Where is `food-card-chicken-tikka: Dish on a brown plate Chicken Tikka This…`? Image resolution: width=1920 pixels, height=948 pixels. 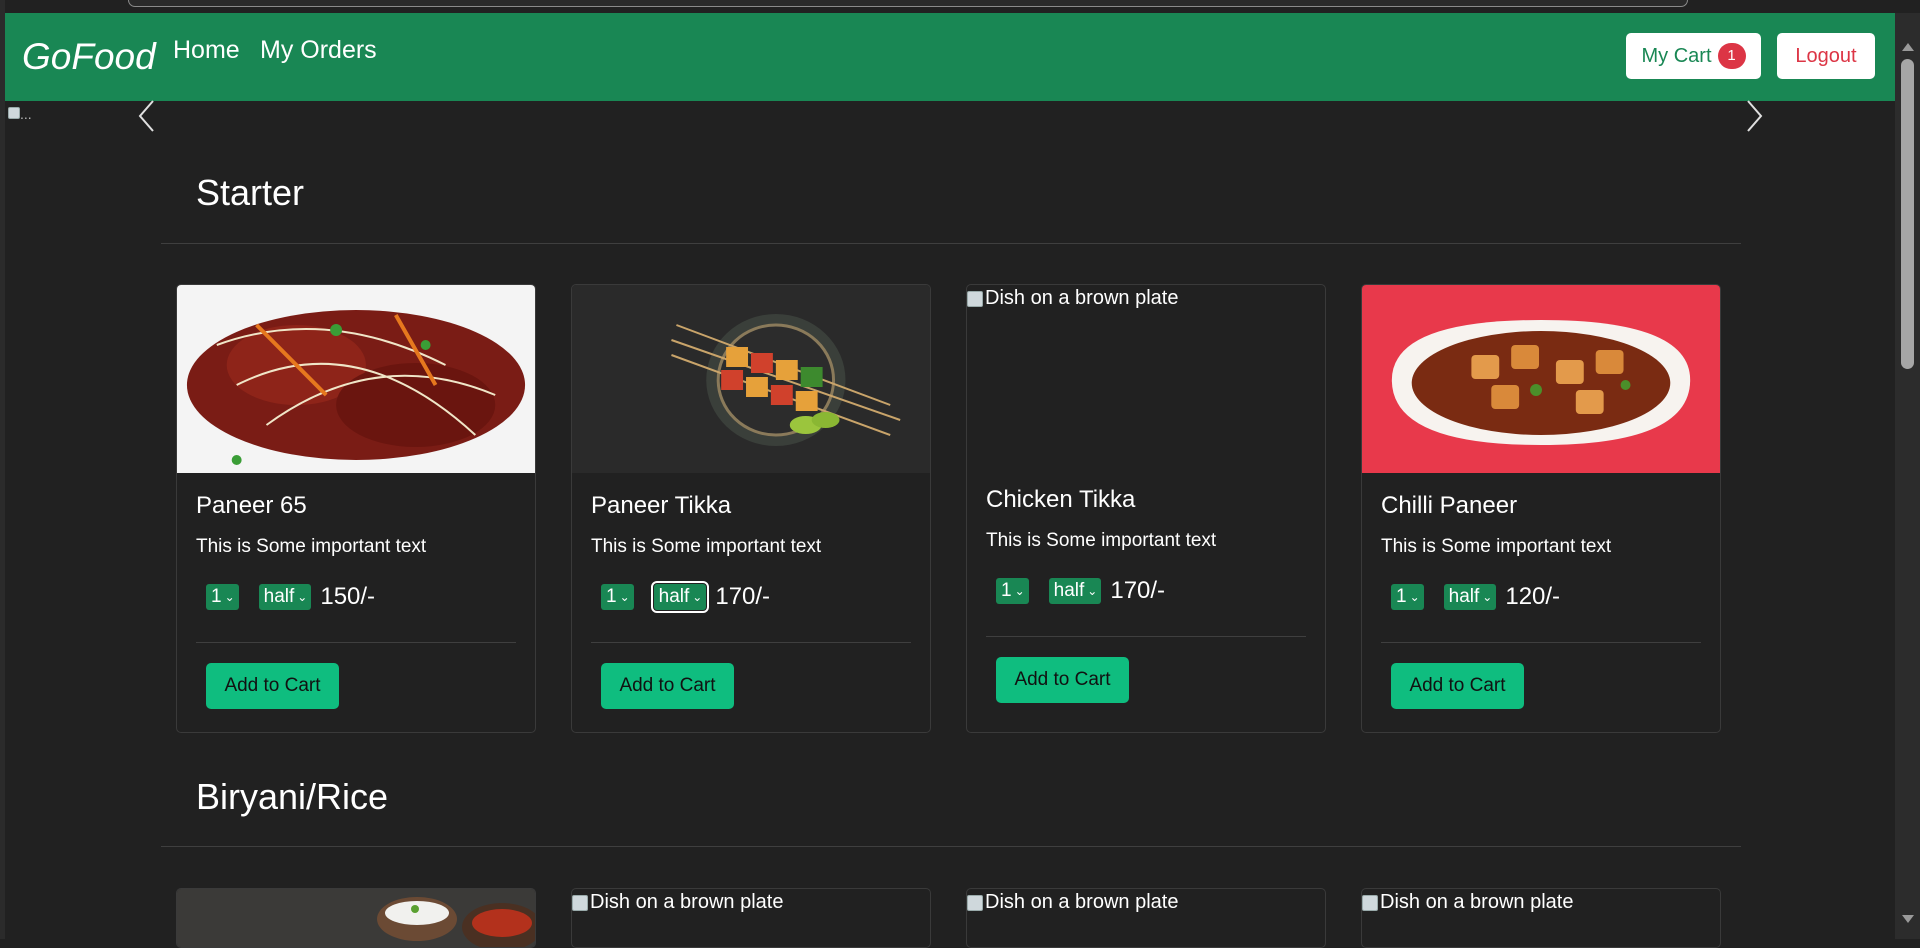
food-card-chicken-tikka: Dish on a brown plate Chicken Tikka This… is located at coordinates (1146, 508).